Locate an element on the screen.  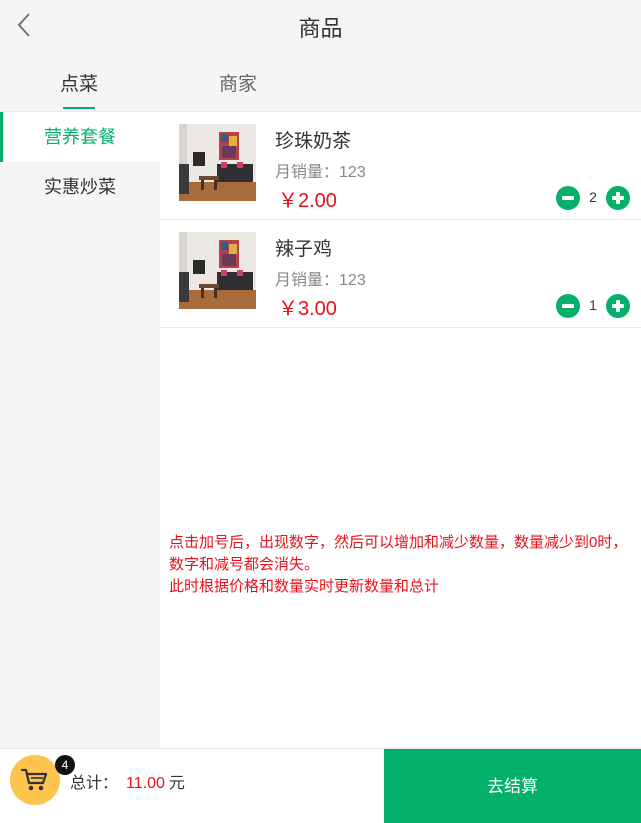
total-unit: 元 is located at coordinates (176, 783).